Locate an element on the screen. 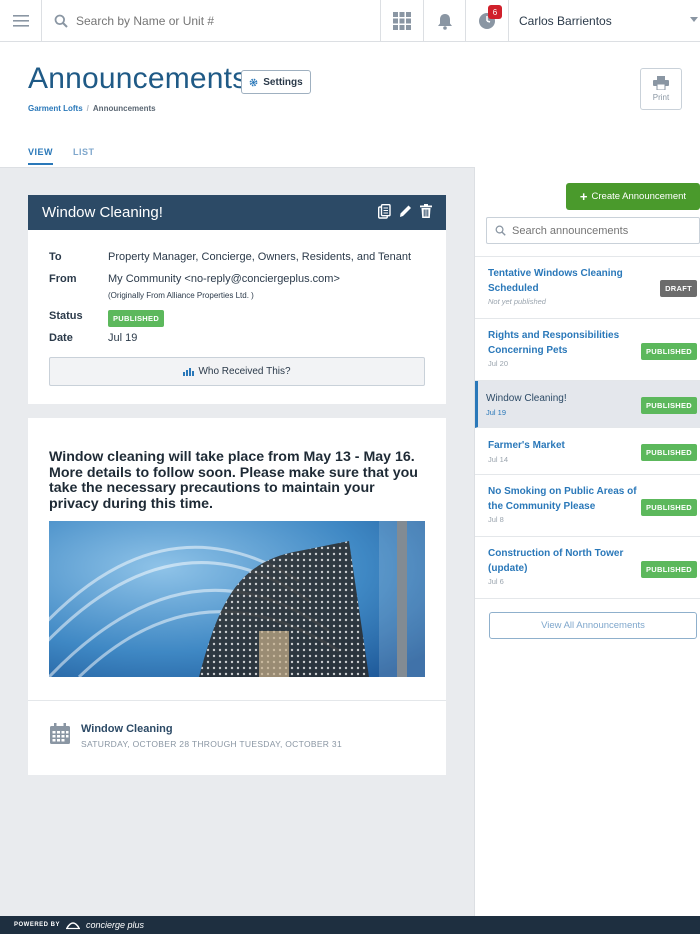  to-label: To is located at coordinates (55, 257).